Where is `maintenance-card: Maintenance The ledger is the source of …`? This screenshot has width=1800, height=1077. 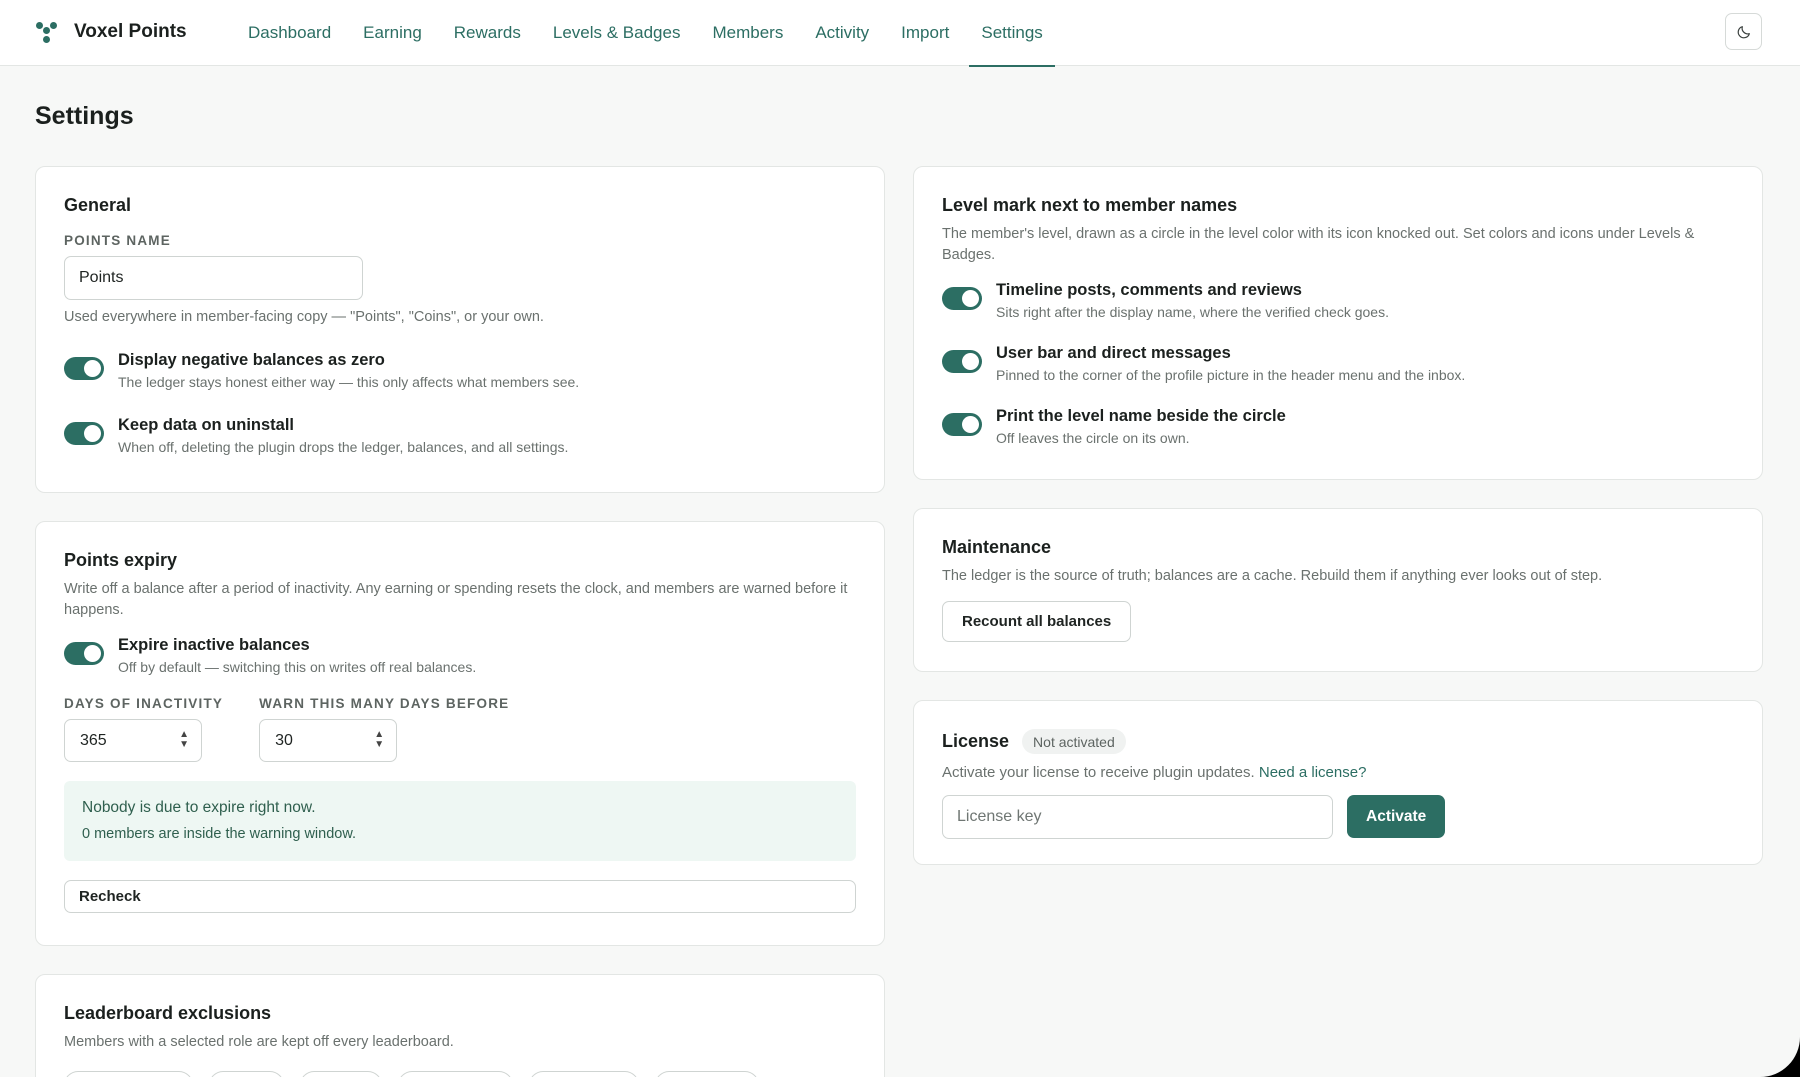 maintenance-card: Maintenance The ledger is the source of … is located at coordinates (1338, 590).